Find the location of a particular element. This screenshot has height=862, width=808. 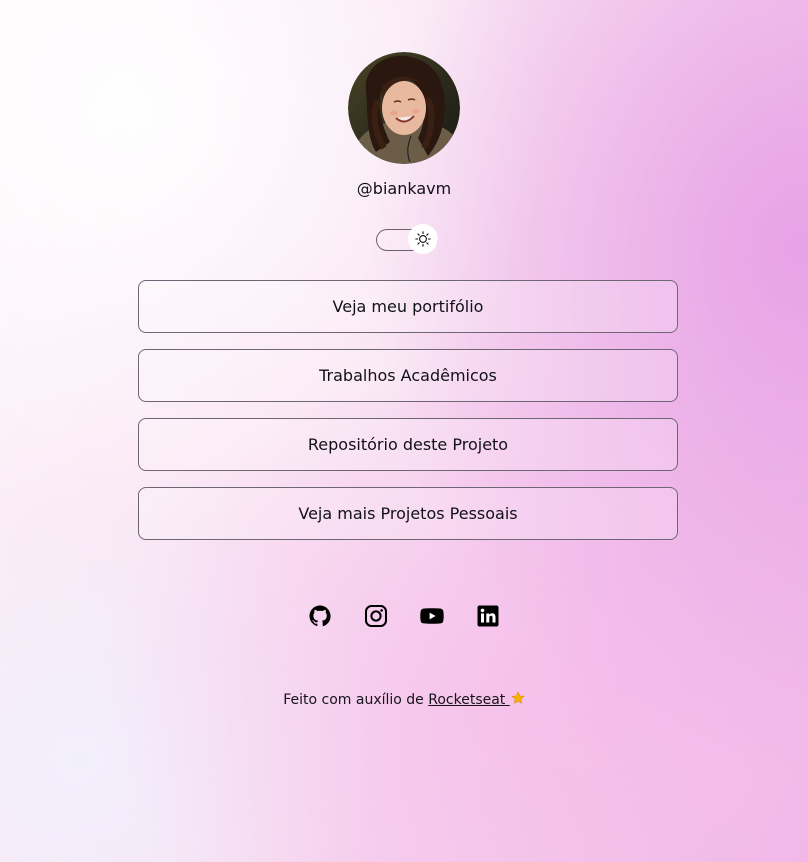

toggle-knob is located at coordinates (423, 239).